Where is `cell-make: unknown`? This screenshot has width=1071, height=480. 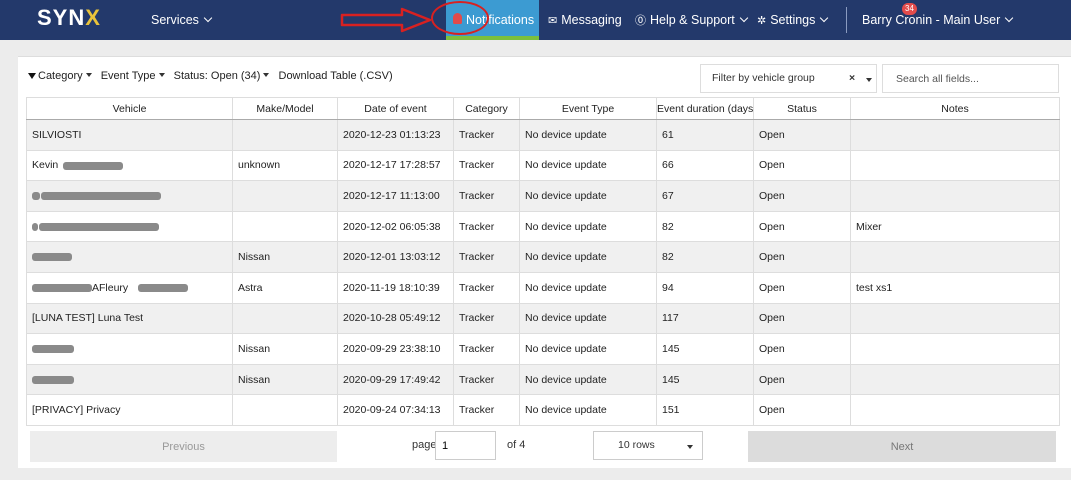
cell-make: unknown is located at coordinates (285, 165).